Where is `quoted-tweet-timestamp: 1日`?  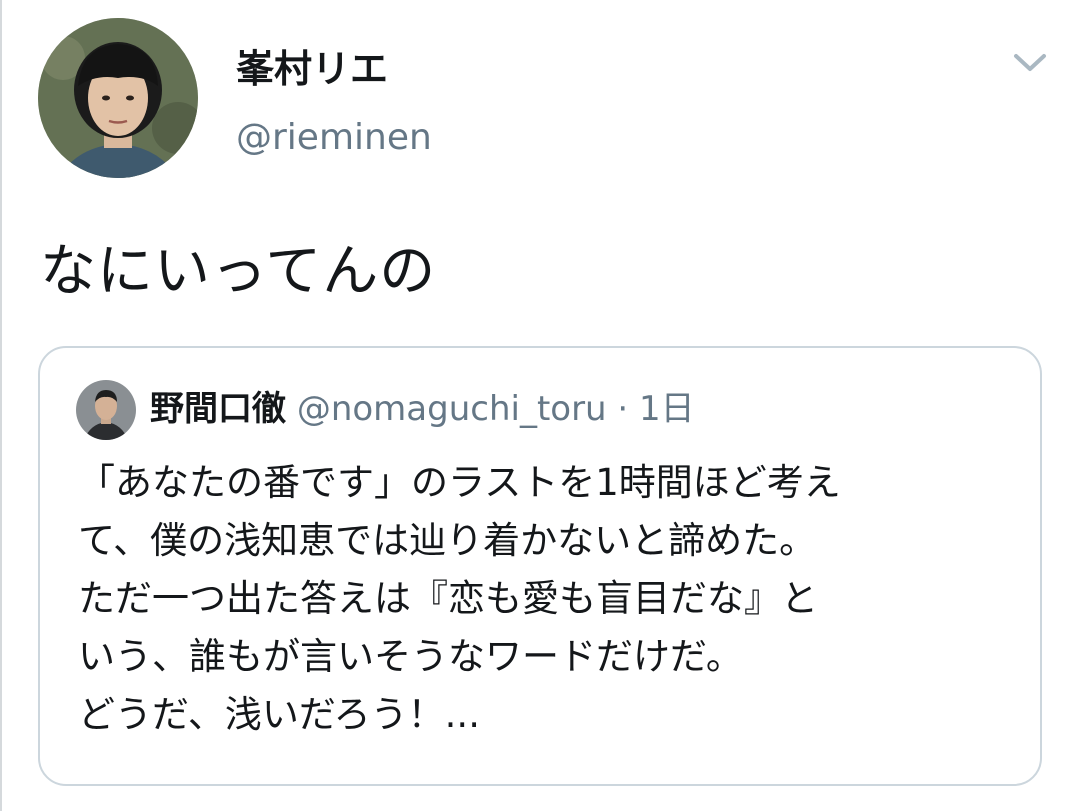 quoted-tweet-timestamp: 1日 is located at coordinates (667, 409).